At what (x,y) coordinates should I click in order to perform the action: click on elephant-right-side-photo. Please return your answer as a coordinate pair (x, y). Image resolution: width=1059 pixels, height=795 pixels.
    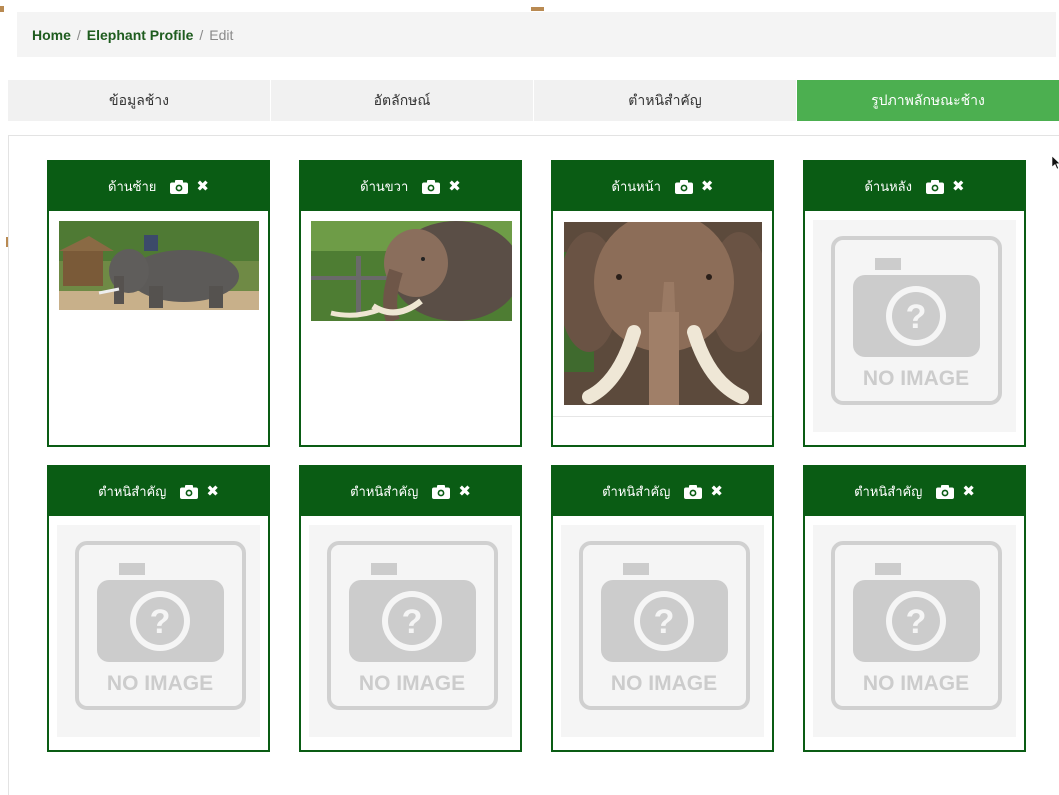
    Looking at the image, I should click on (411, 271).